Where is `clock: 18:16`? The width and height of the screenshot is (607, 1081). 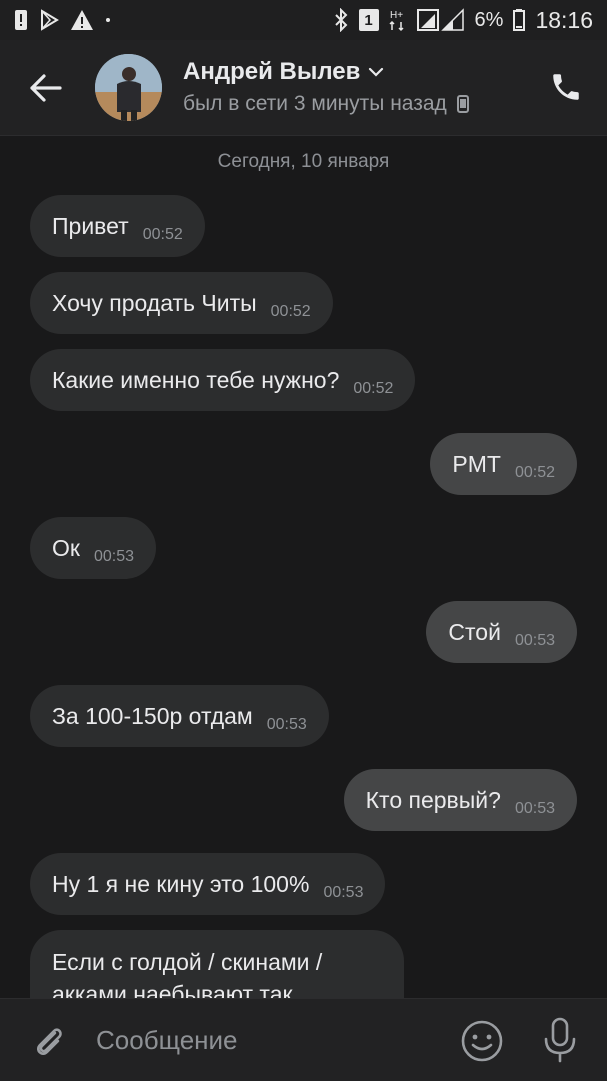 clock: 18:16 is located at coordinates (564, 19).